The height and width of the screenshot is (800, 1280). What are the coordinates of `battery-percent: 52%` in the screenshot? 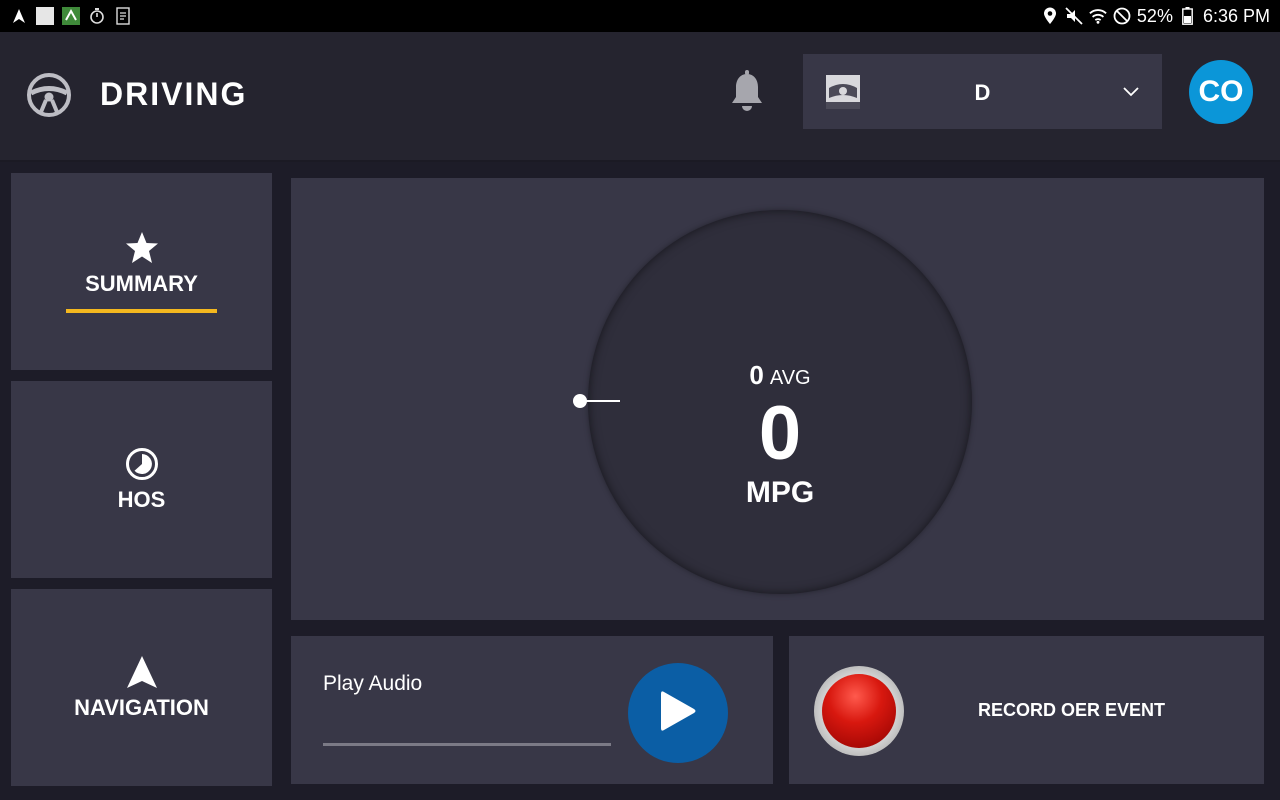 It's located at (1154, 15).